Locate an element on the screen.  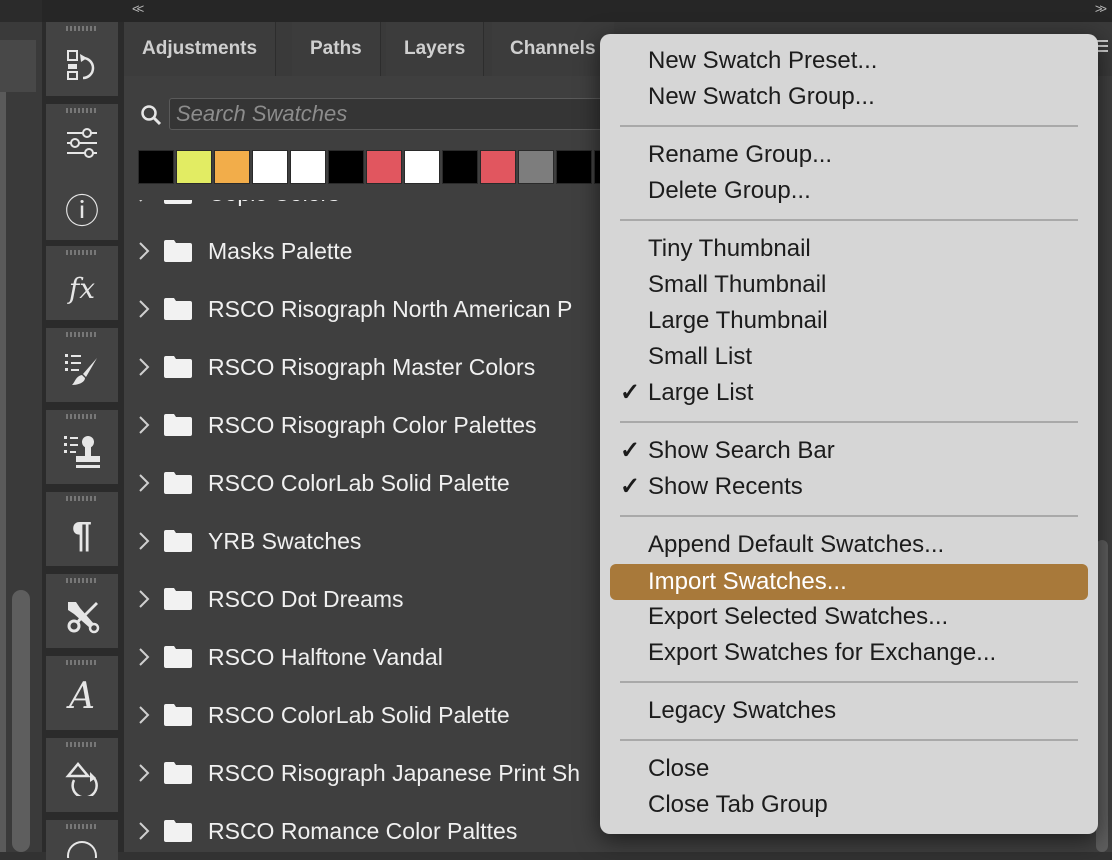
tab-layers: Layers is located at coordinates (435, 49).